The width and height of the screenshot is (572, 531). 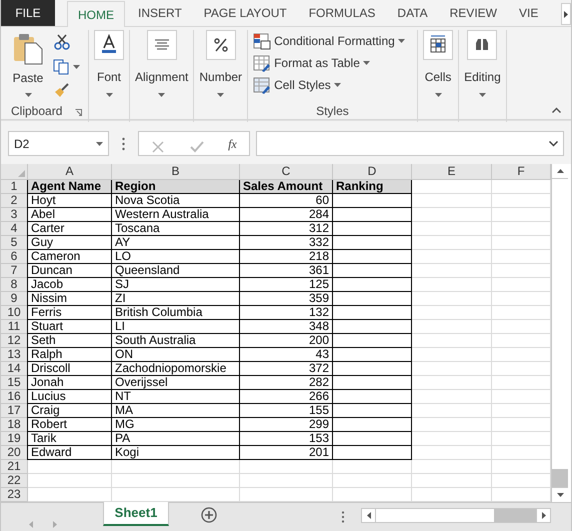 What do you see at coordinates (286, 257) in the screenshot?
I see `table-cell: 218` at bounding box center [286, 257].